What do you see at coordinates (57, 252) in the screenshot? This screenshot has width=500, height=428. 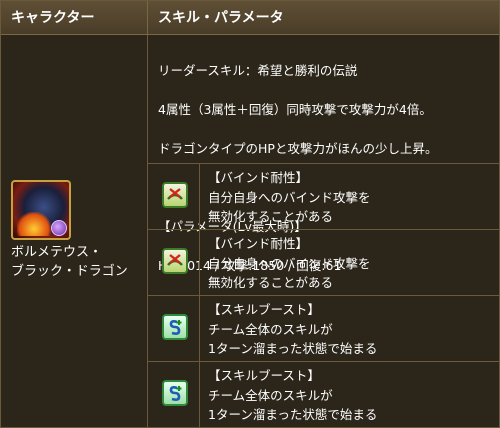 I see `character-name-line1: ボルメテウス・` at bounding box center [57, 252].